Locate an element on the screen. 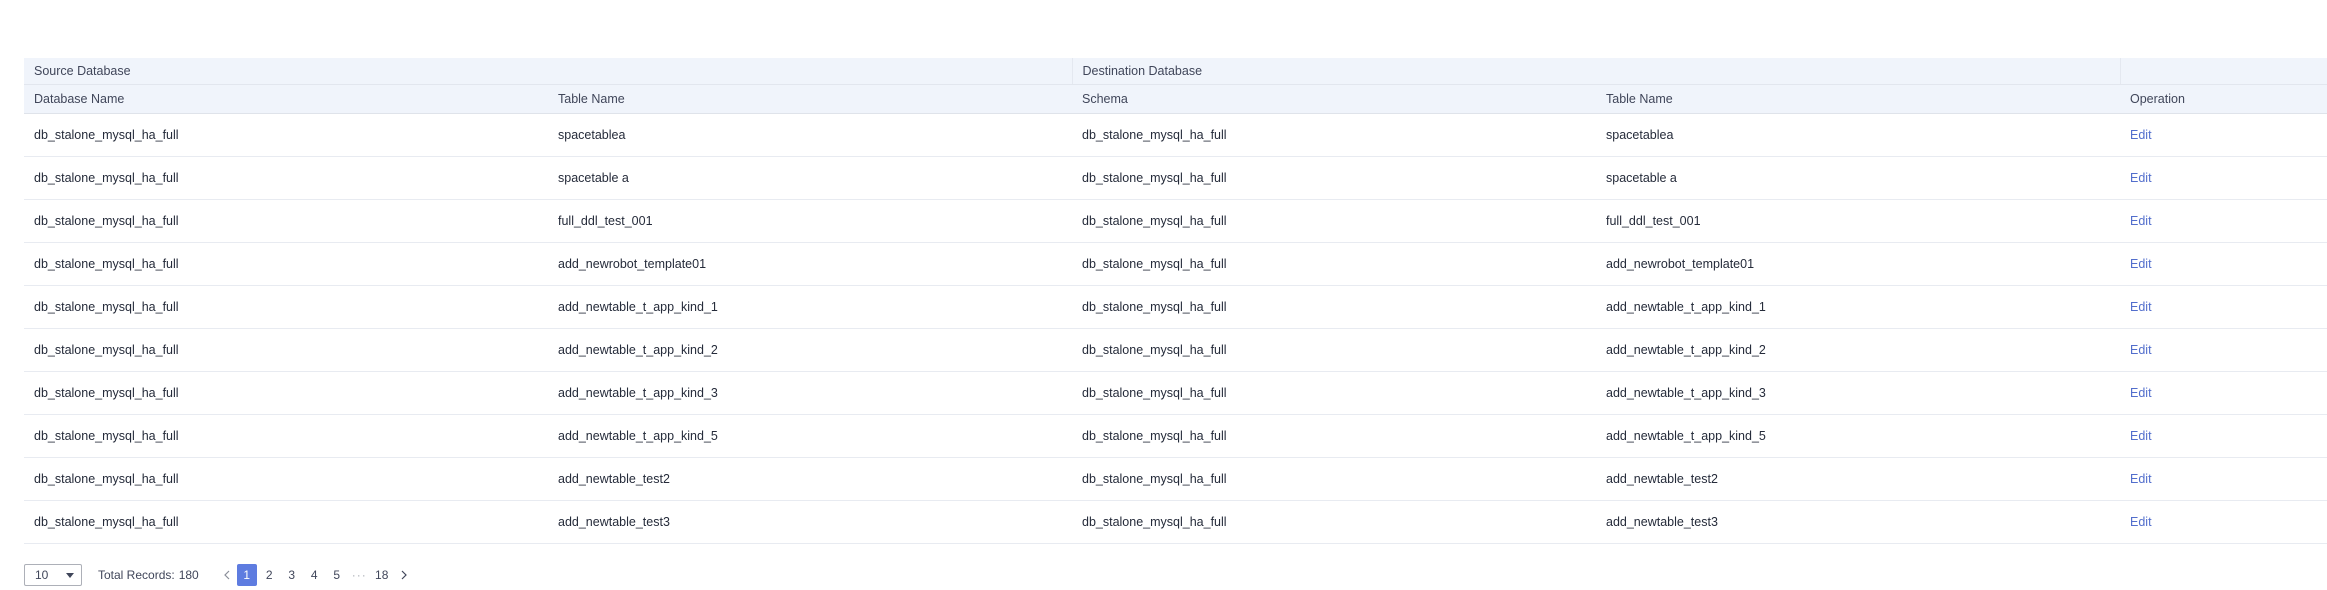  cell-source-table-name: add_newtable_test2 is located at coordinates (810, 479).